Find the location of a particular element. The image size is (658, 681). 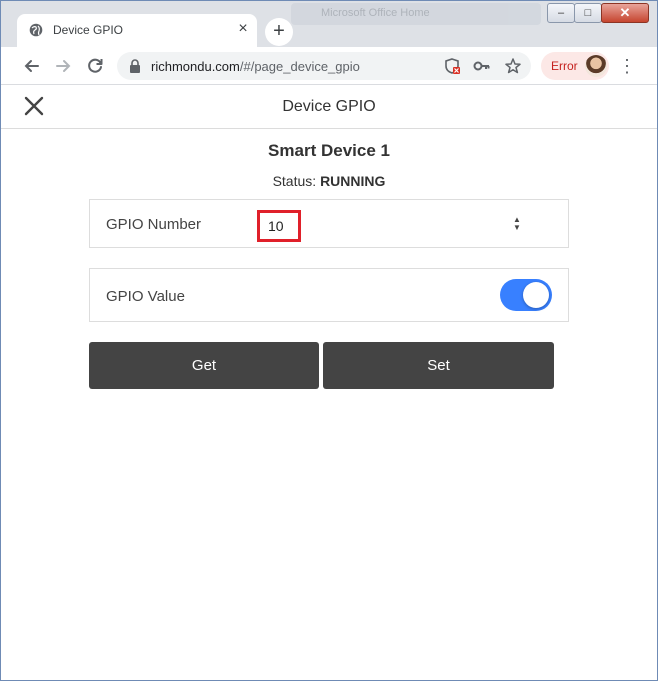

device-name: Smart Device 1 is located at coordinates (329, 150).